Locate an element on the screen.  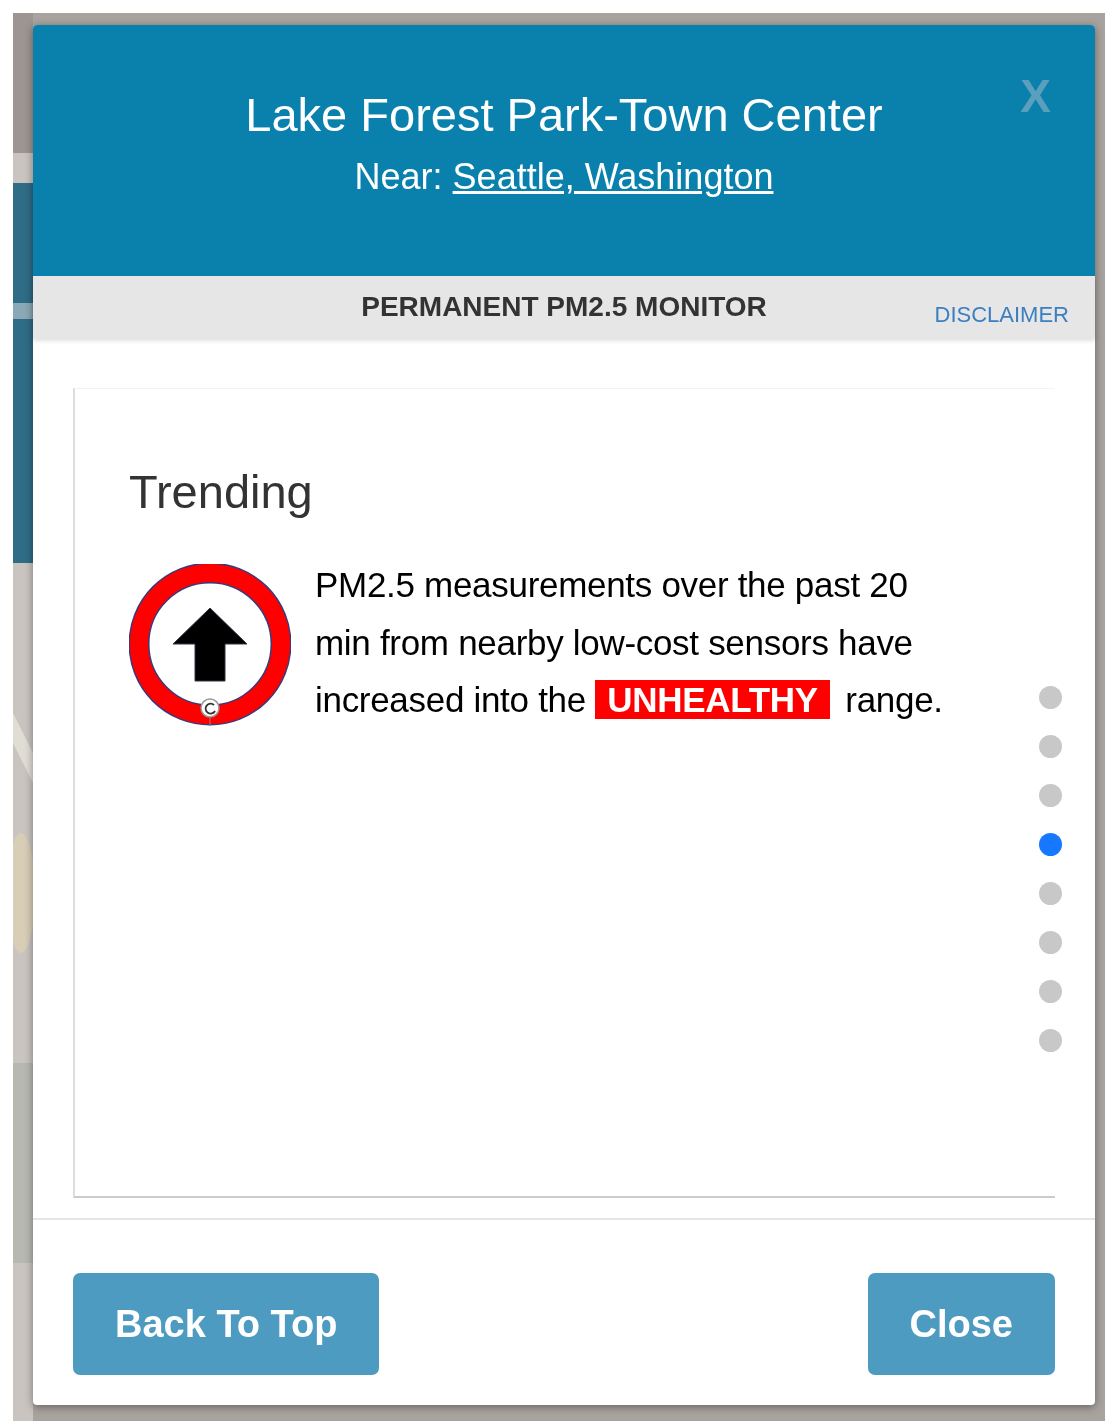
dialog-title: Lake Forest Park-Town Center is located at coordinates (564, 115).